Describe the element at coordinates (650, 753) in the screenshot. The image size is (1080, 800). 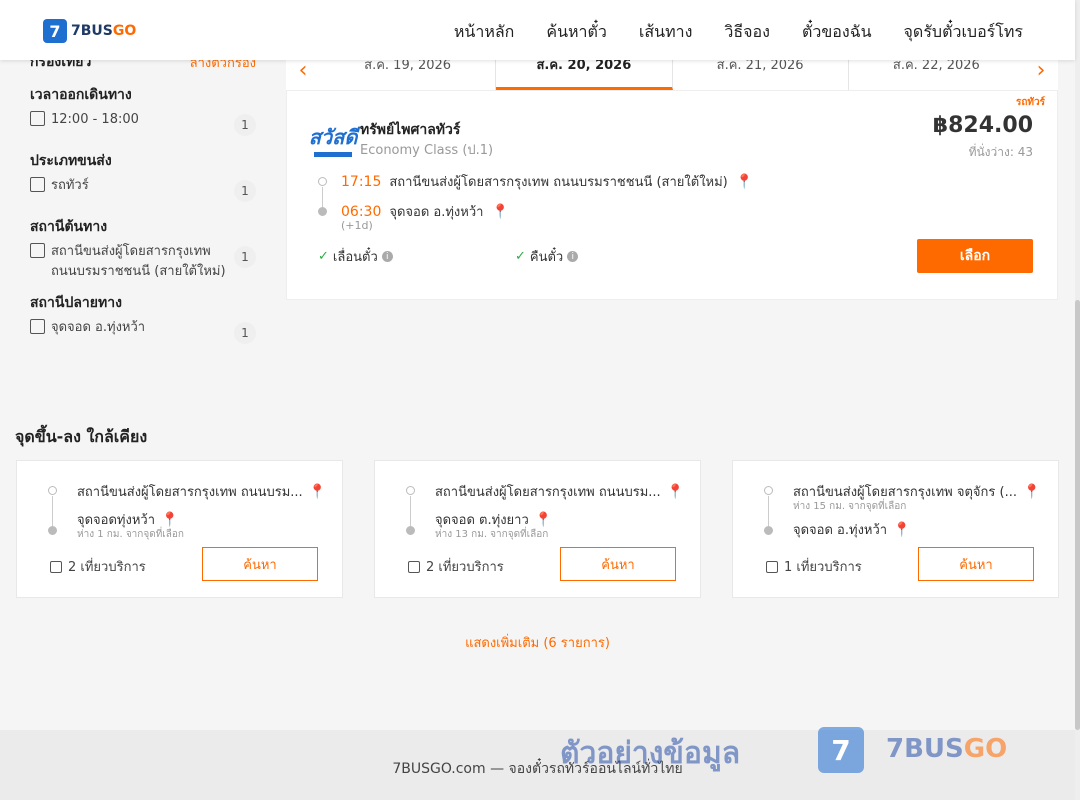
I see `watermark-text: ตัวอย่างข้อมูล` at that location.